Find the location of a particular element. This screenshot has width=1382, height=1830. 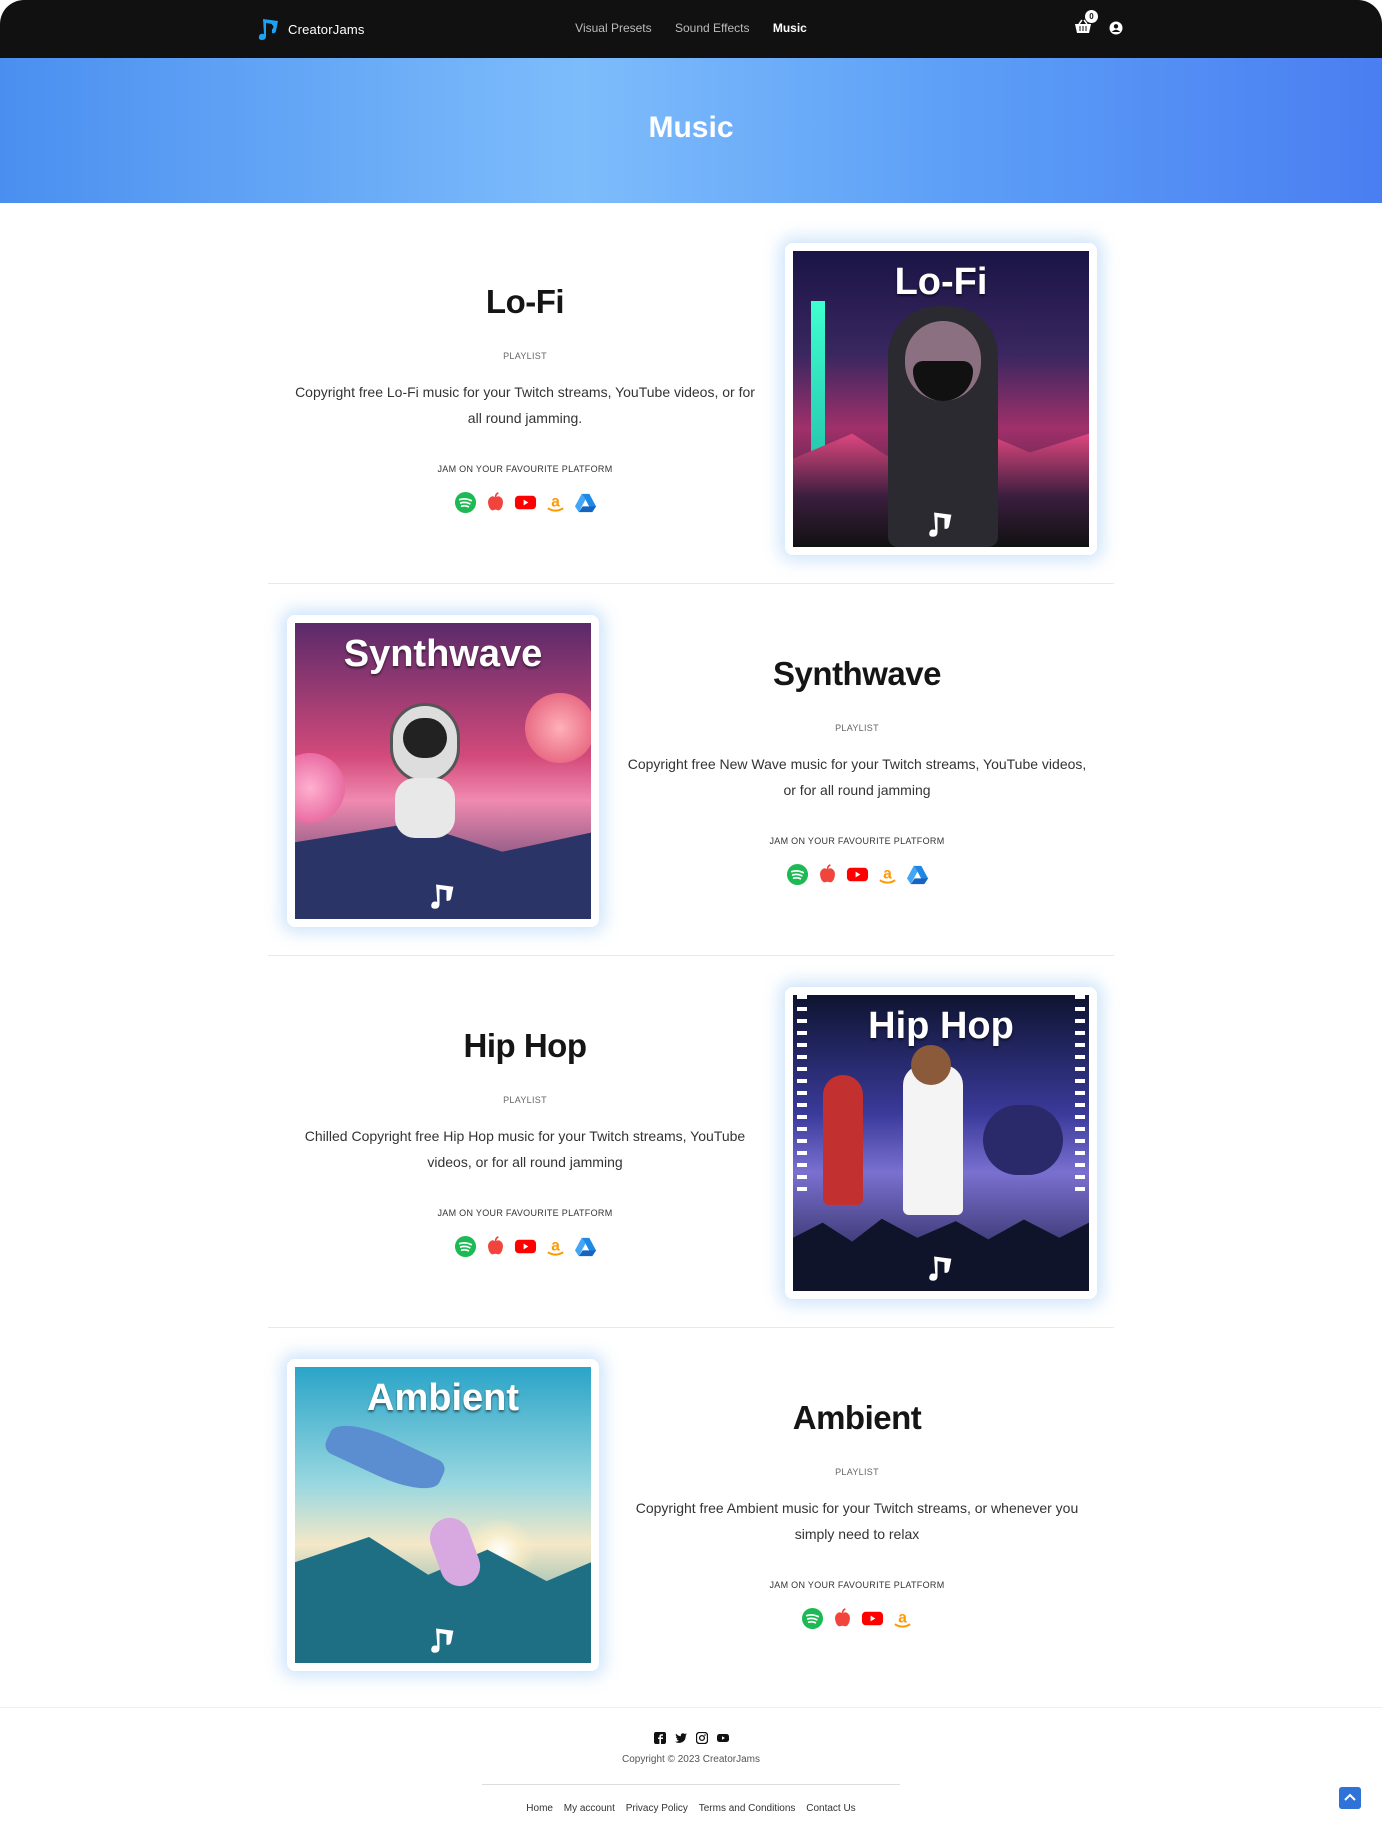

twitter-icon is located at coordinates (680, 1738).